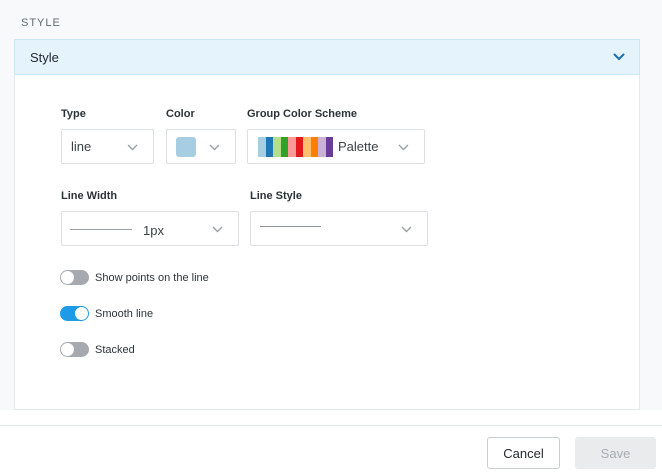  Describe the element at coordinates (180, 114) in the screenshot. I see `color-label: Color` at that location.